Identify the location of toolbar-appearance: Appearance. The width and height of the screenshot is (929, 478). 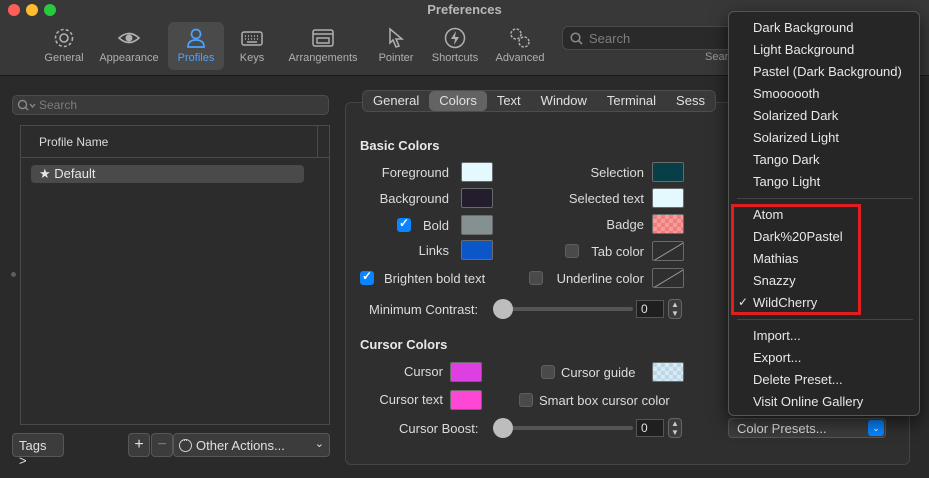
(129, 46).